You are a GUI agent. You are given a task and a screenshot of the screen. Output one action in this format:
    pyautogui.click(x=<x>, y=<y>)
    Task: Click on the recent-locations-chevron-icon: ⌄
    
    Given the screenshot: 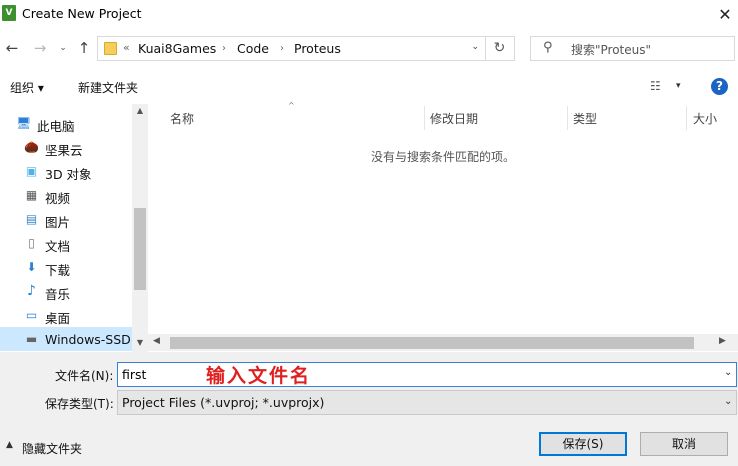 What is the action you would take?
    pyautogui.click(x=63, y=48)
    